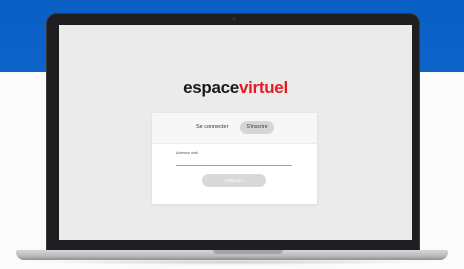 The width and height of the screenshot is (464, 269). What do you see at coordinates (248, 252) in the screenshot?
I see `laptop-notch` at bounding box center [248, 252].